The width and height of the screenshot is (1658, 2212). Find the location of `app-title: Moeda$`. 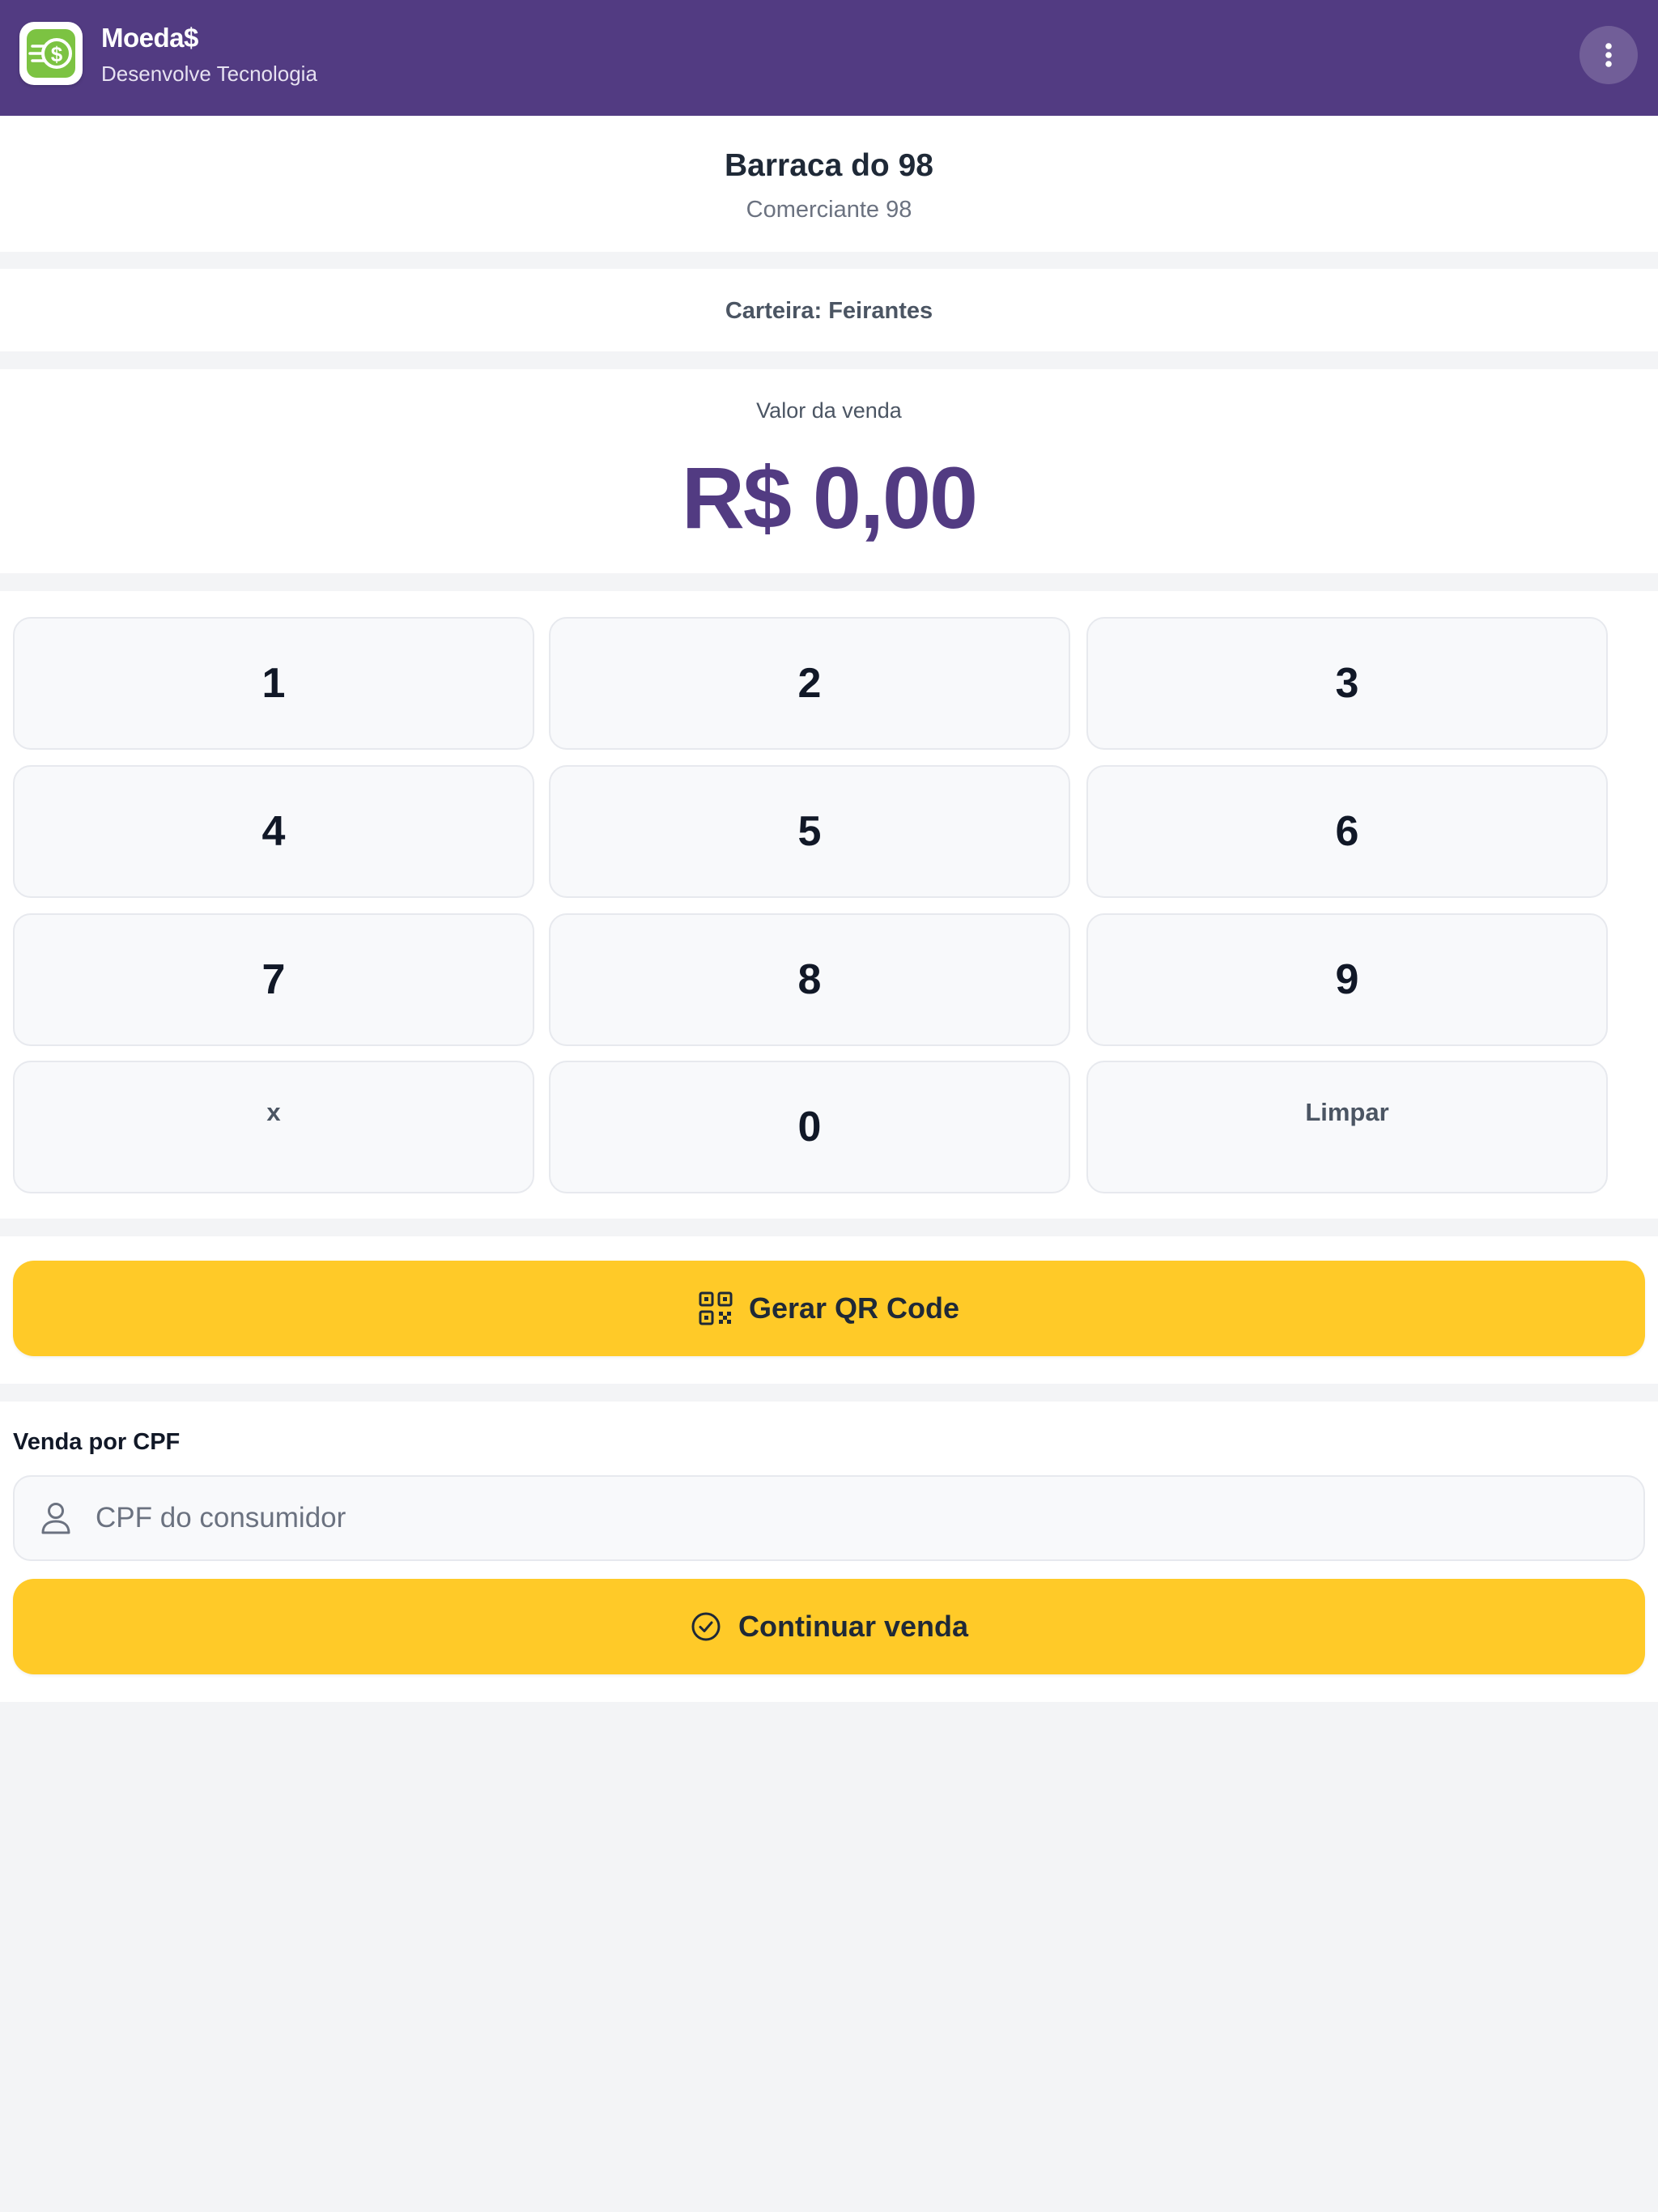

app-title: Moeda$ is located at coordinates (149, 38).